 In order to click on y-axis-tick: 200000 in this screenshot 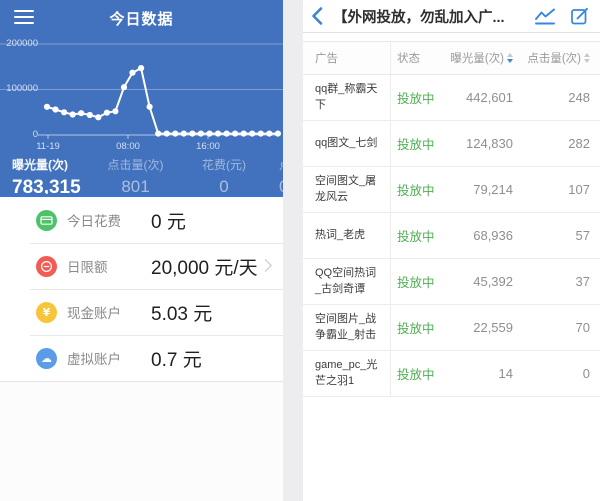, I will do `click(22, 43)`.